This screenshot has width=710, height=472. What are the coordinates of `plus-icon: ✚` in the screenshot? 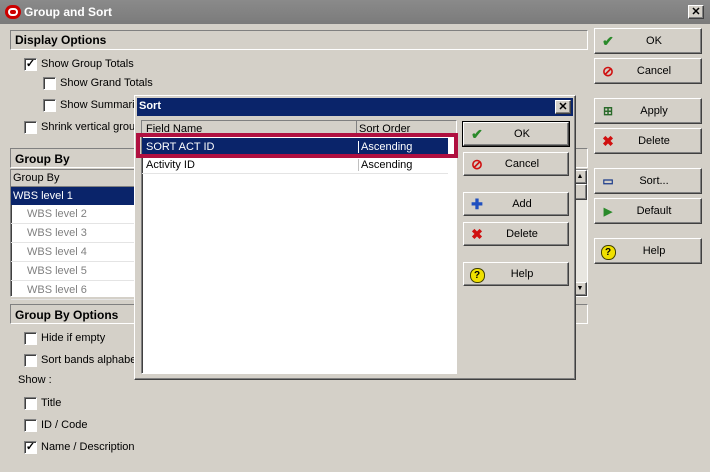 It's located at (477, 203).